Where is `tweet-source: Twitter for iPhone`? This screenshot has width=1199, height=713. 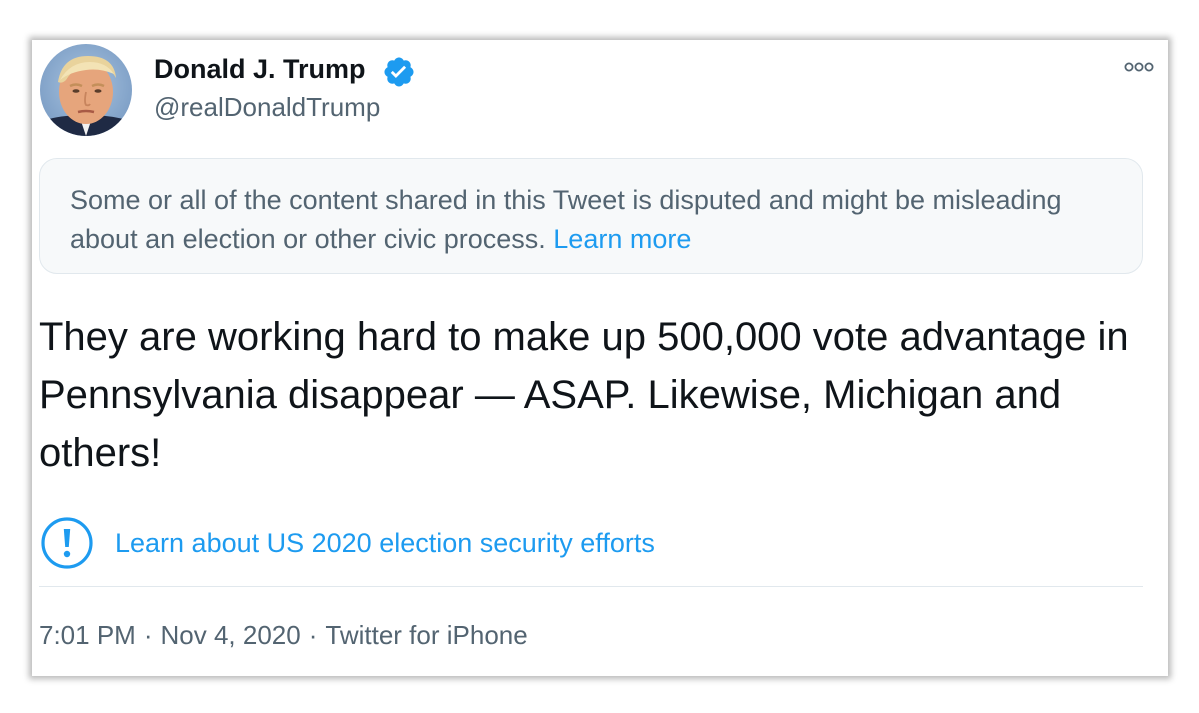
tweet-source: Twitter for iPhone is located at coordinates (426, 635).